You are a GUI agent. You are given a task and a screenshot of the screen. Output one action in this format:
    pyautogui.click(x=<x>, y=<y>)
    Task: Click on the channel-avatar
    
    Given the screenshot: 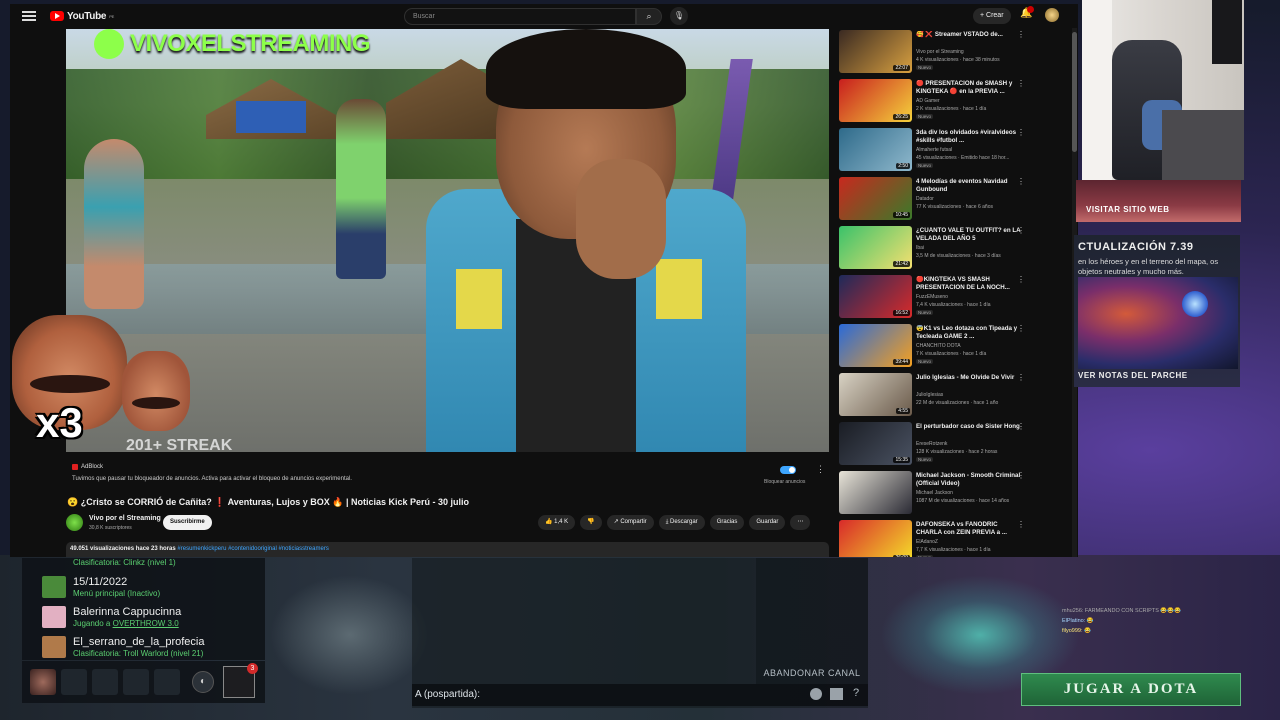 What is the action you would take?
    pyautogui.click(x=74, y=522)
    